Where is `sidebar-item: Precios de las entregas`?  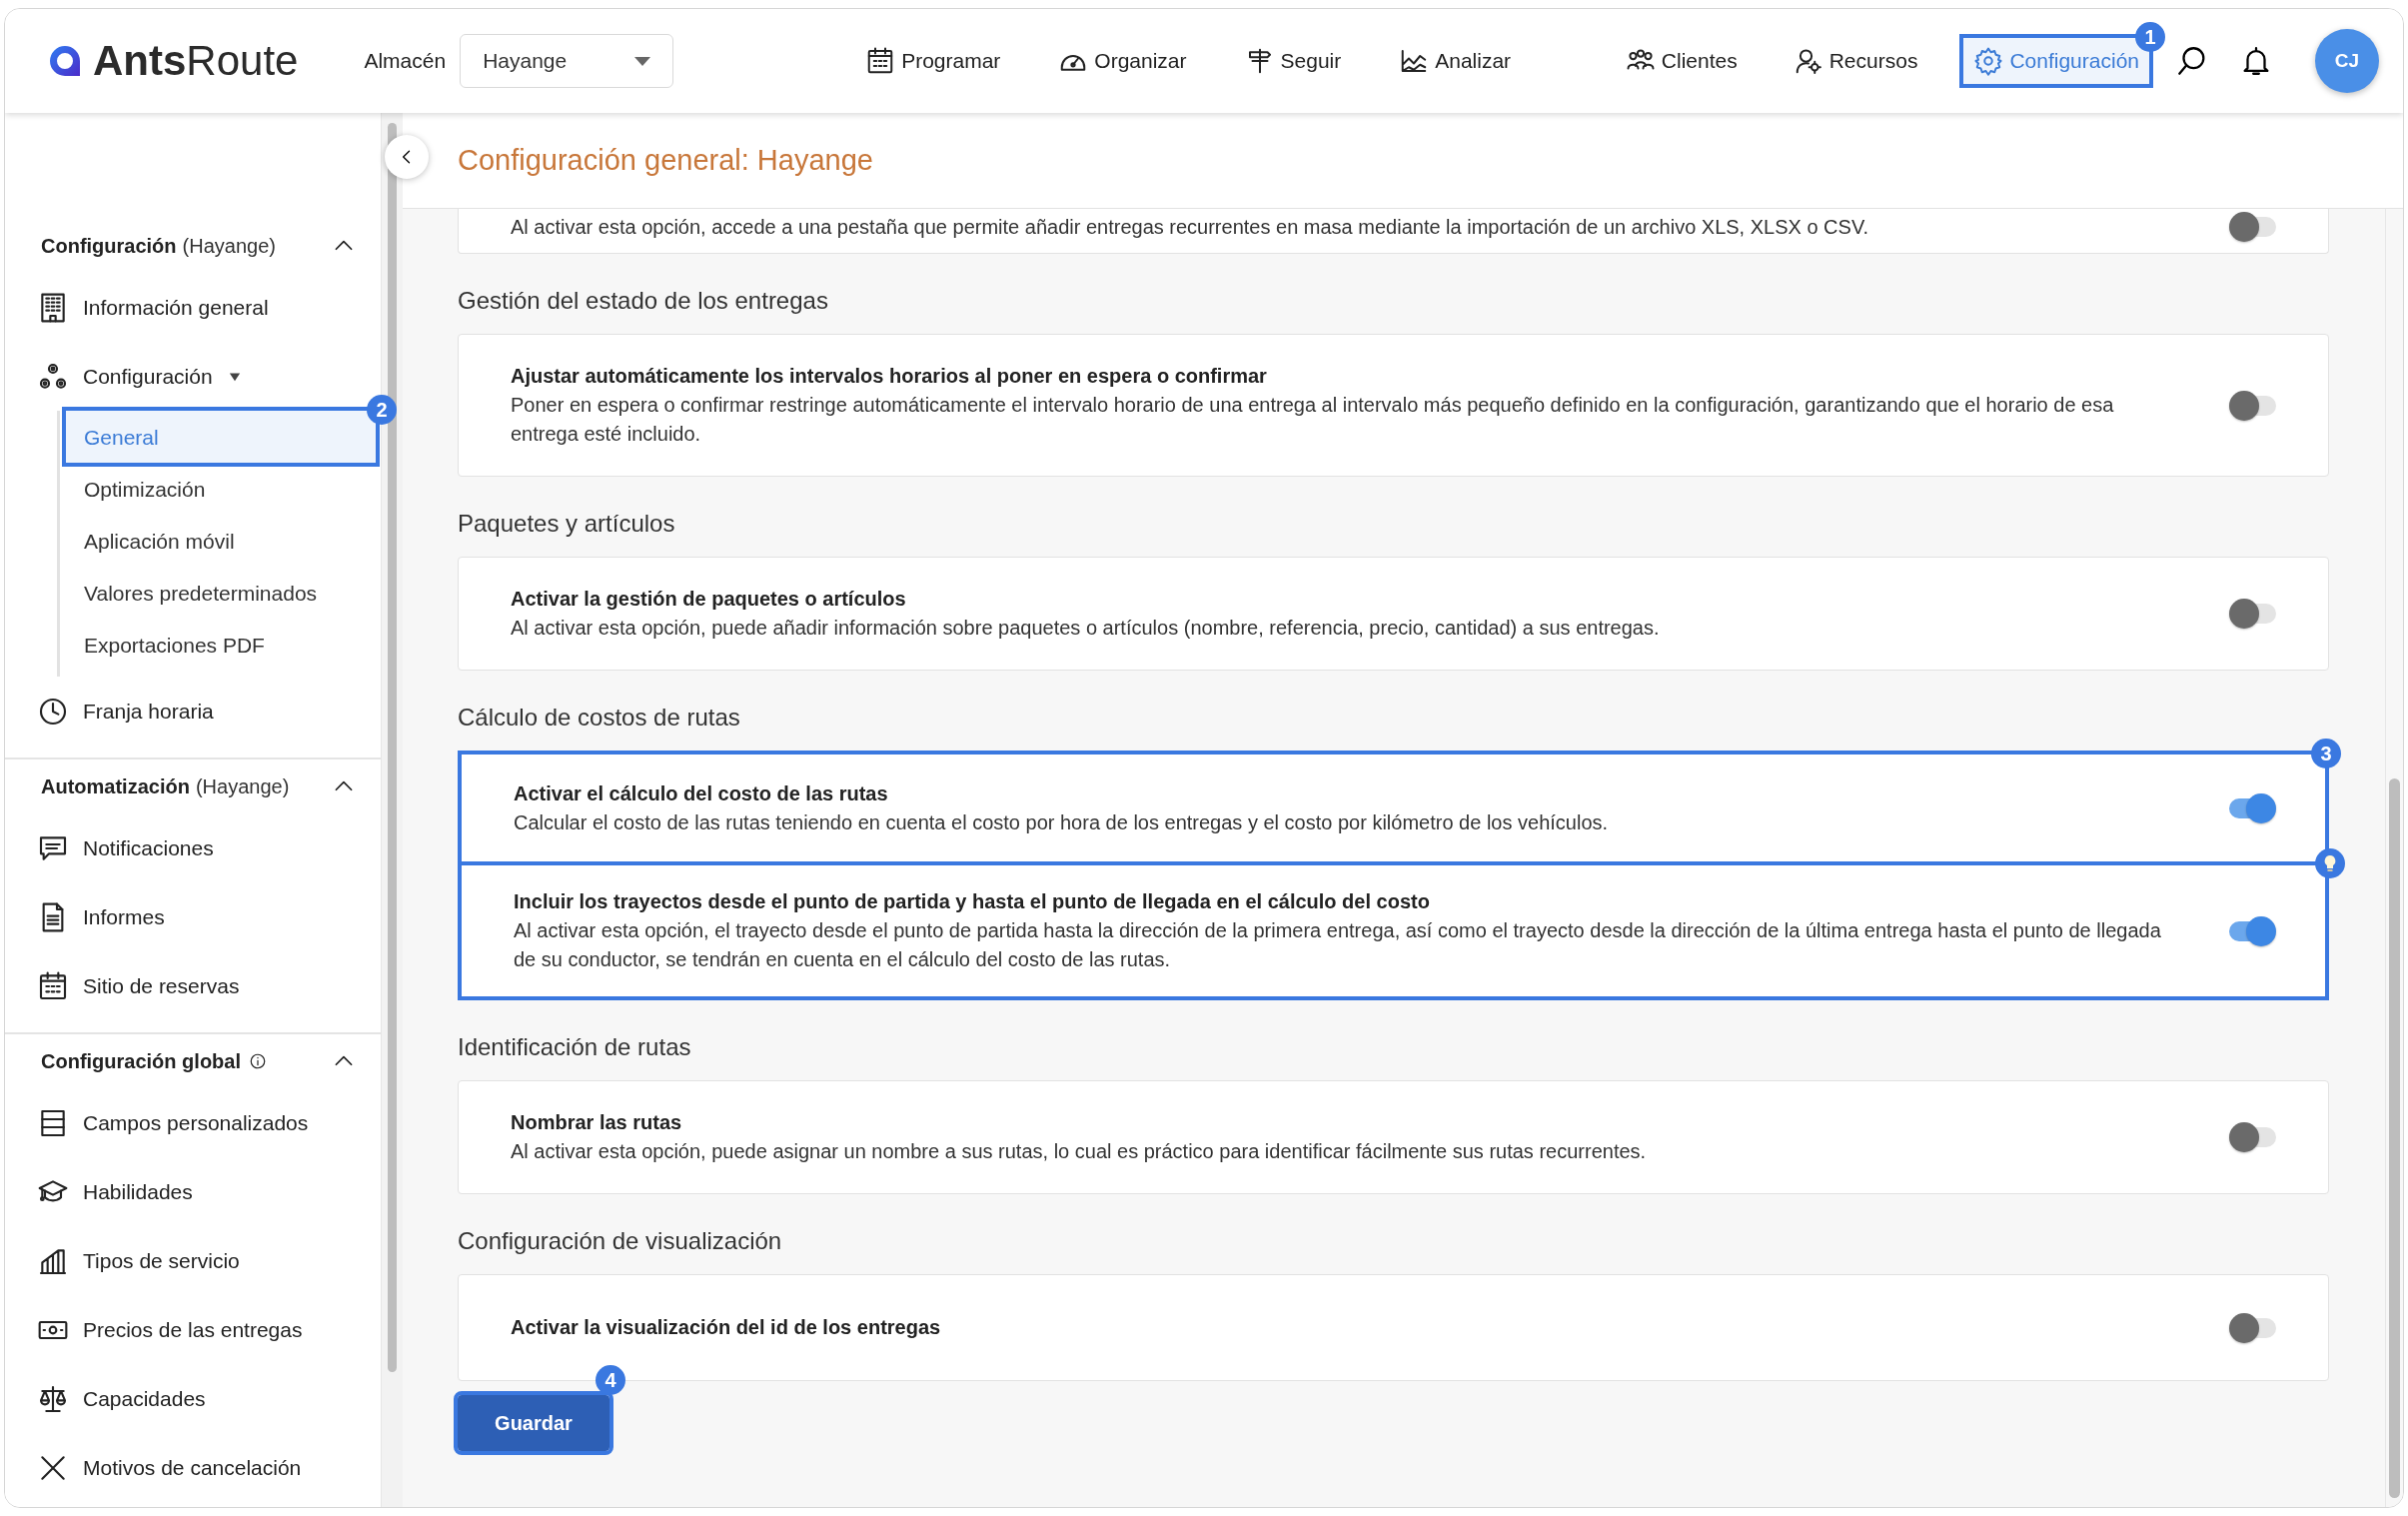 sidebar-item: Precios de las entregas is located at coordinates (193, 1329).